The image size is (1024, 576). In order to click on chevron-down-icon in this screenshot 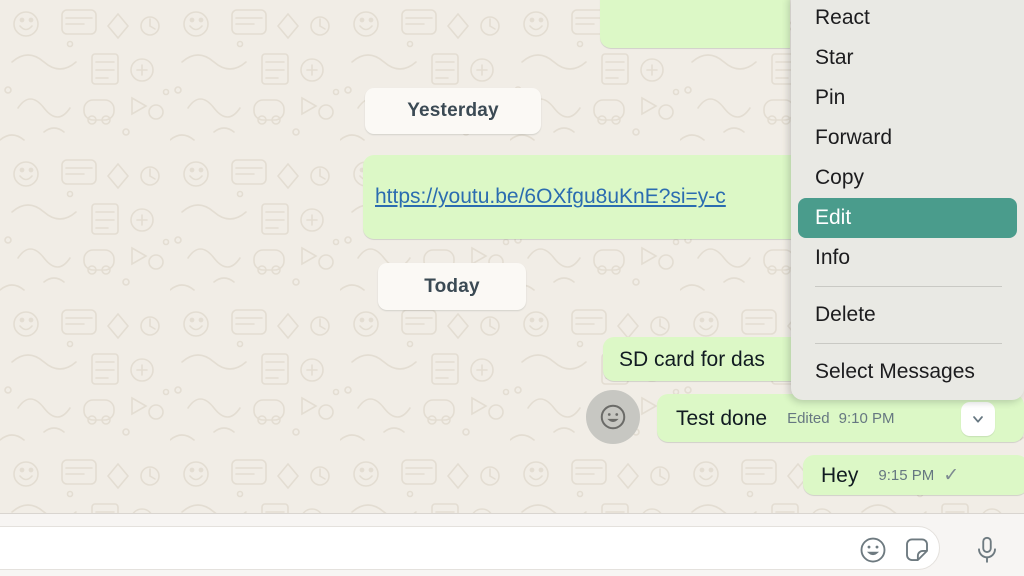, I will do `click(978, 419)`.